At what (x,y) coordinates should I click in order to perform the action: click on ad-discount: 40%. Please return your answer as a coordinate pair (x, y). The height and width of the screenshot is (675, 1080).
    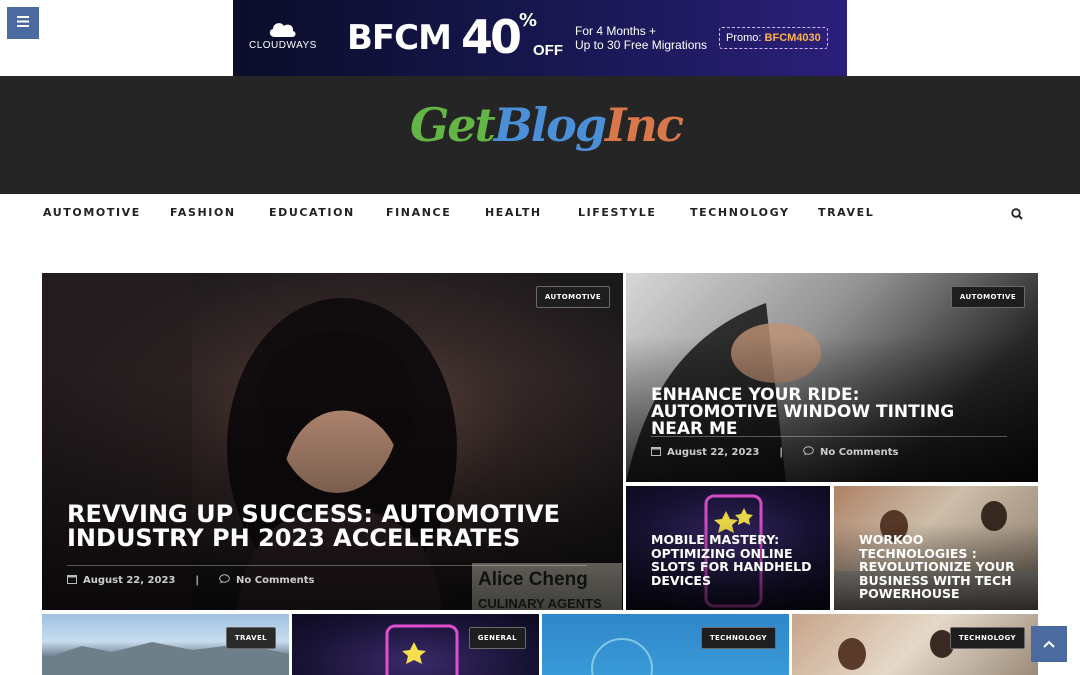
    Looking at the image, I should click on (499, 37).